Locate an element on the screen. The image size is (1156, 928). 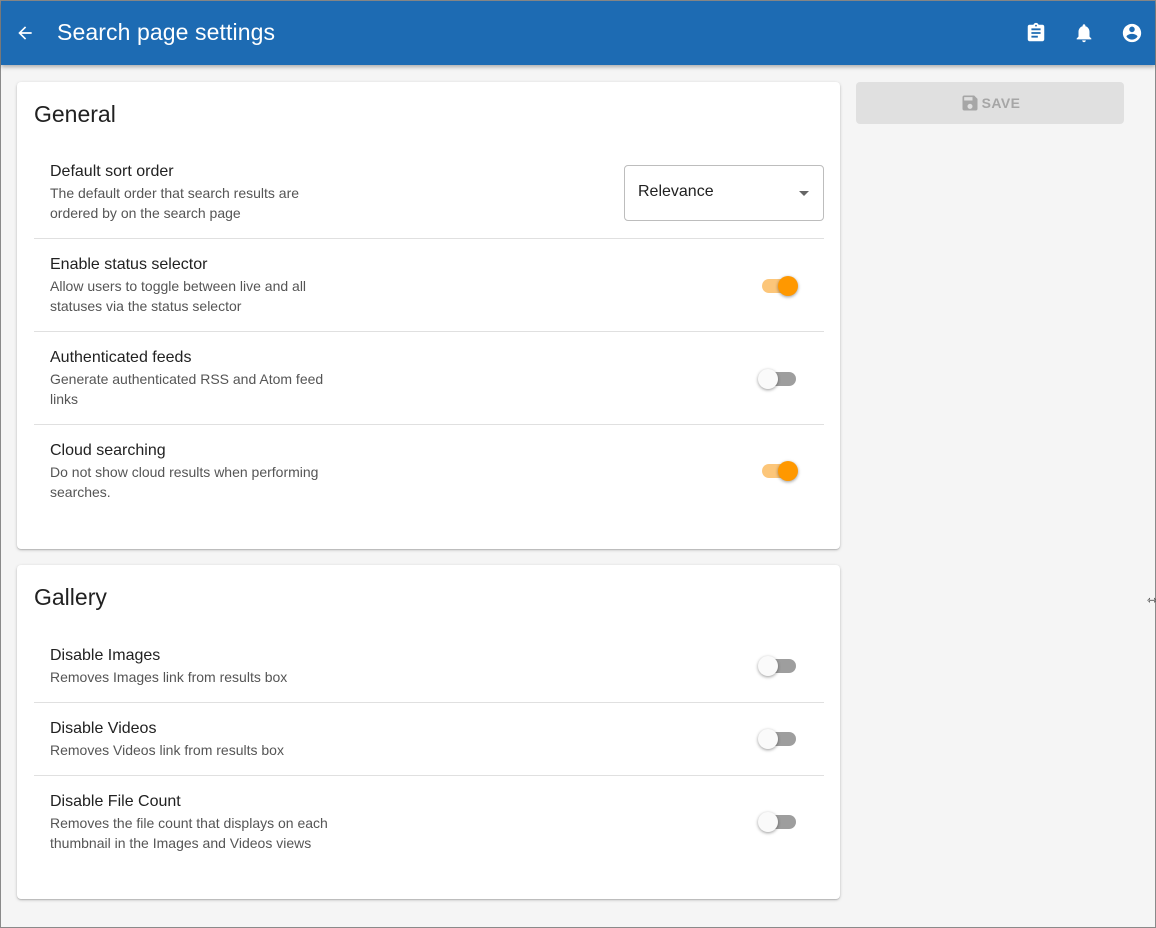
resize-cursor-icon: ⇿ is located at coordinates (1151, 600).